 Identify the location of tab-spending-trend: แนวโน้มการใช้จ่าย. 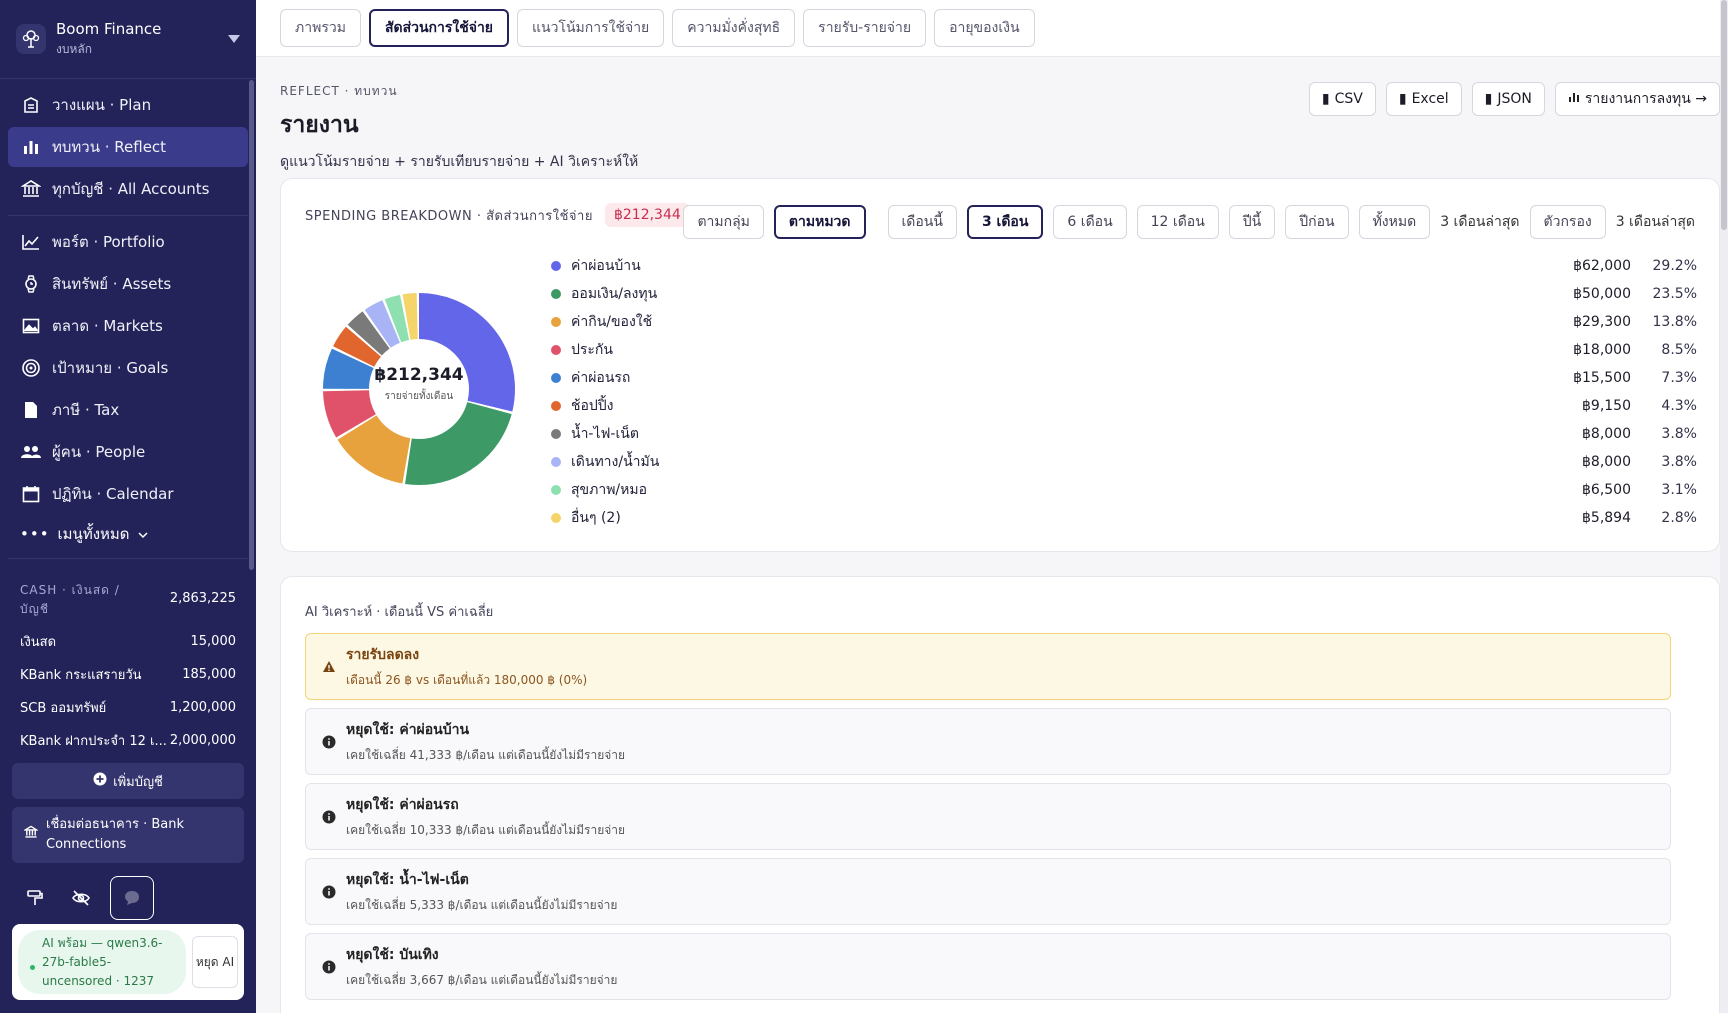
(591, 28).